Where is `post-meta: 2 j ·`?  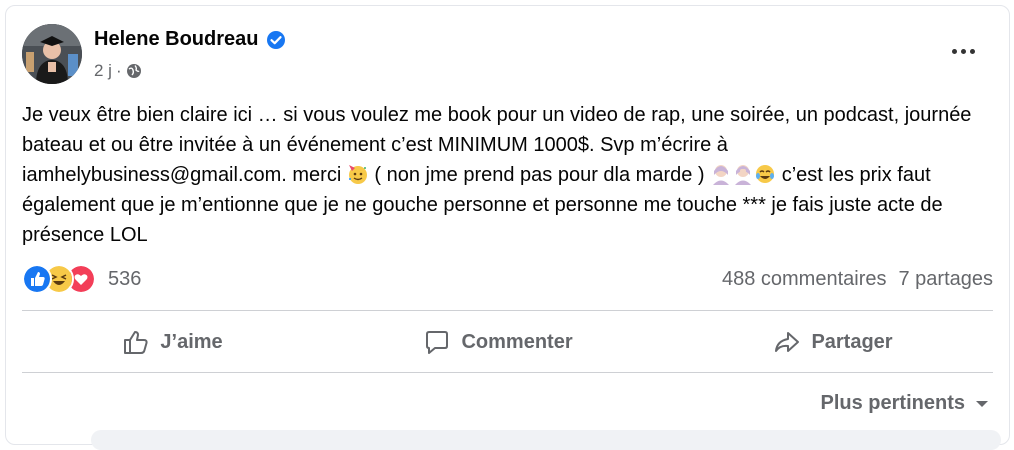 post-meta: 2 j · is located at coordinates (118, 71).